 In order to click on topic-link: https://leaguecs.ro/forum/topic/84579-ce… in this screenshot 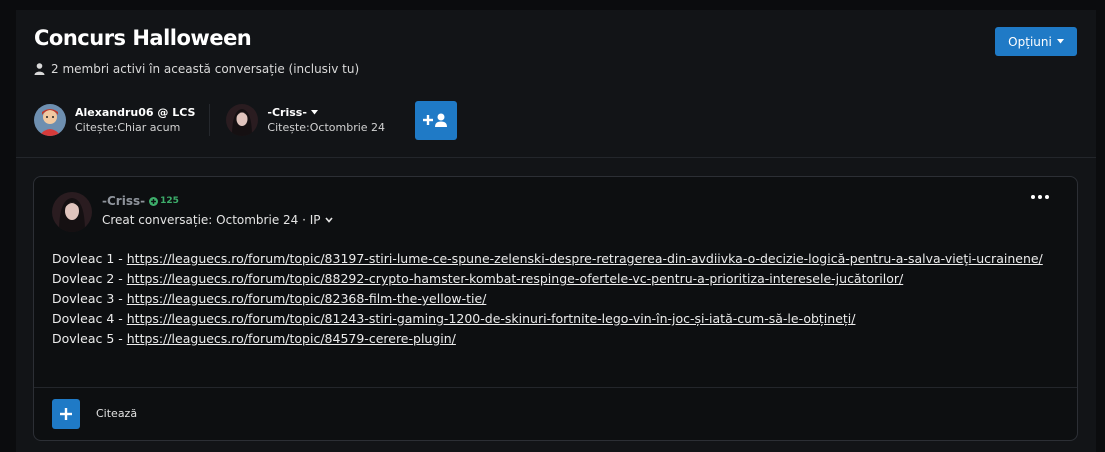, I will do `click(291, 338)`.